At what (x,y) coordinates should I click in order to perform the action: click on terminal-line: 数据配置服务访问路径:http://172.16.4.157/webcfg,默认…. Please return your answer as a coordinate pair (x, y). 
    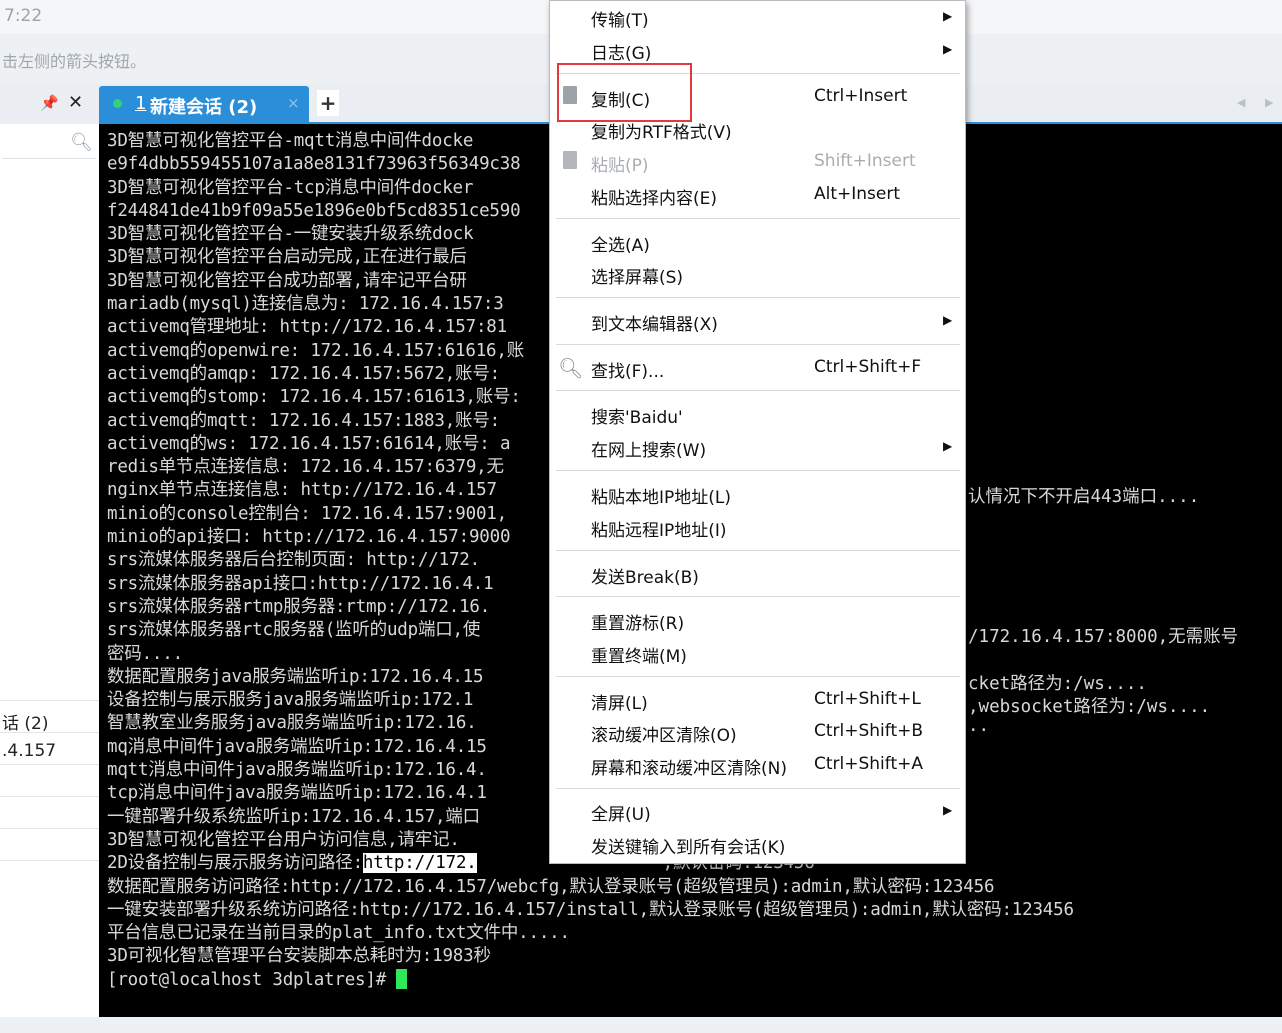
    Looking at the image, I should click on (551, 886).